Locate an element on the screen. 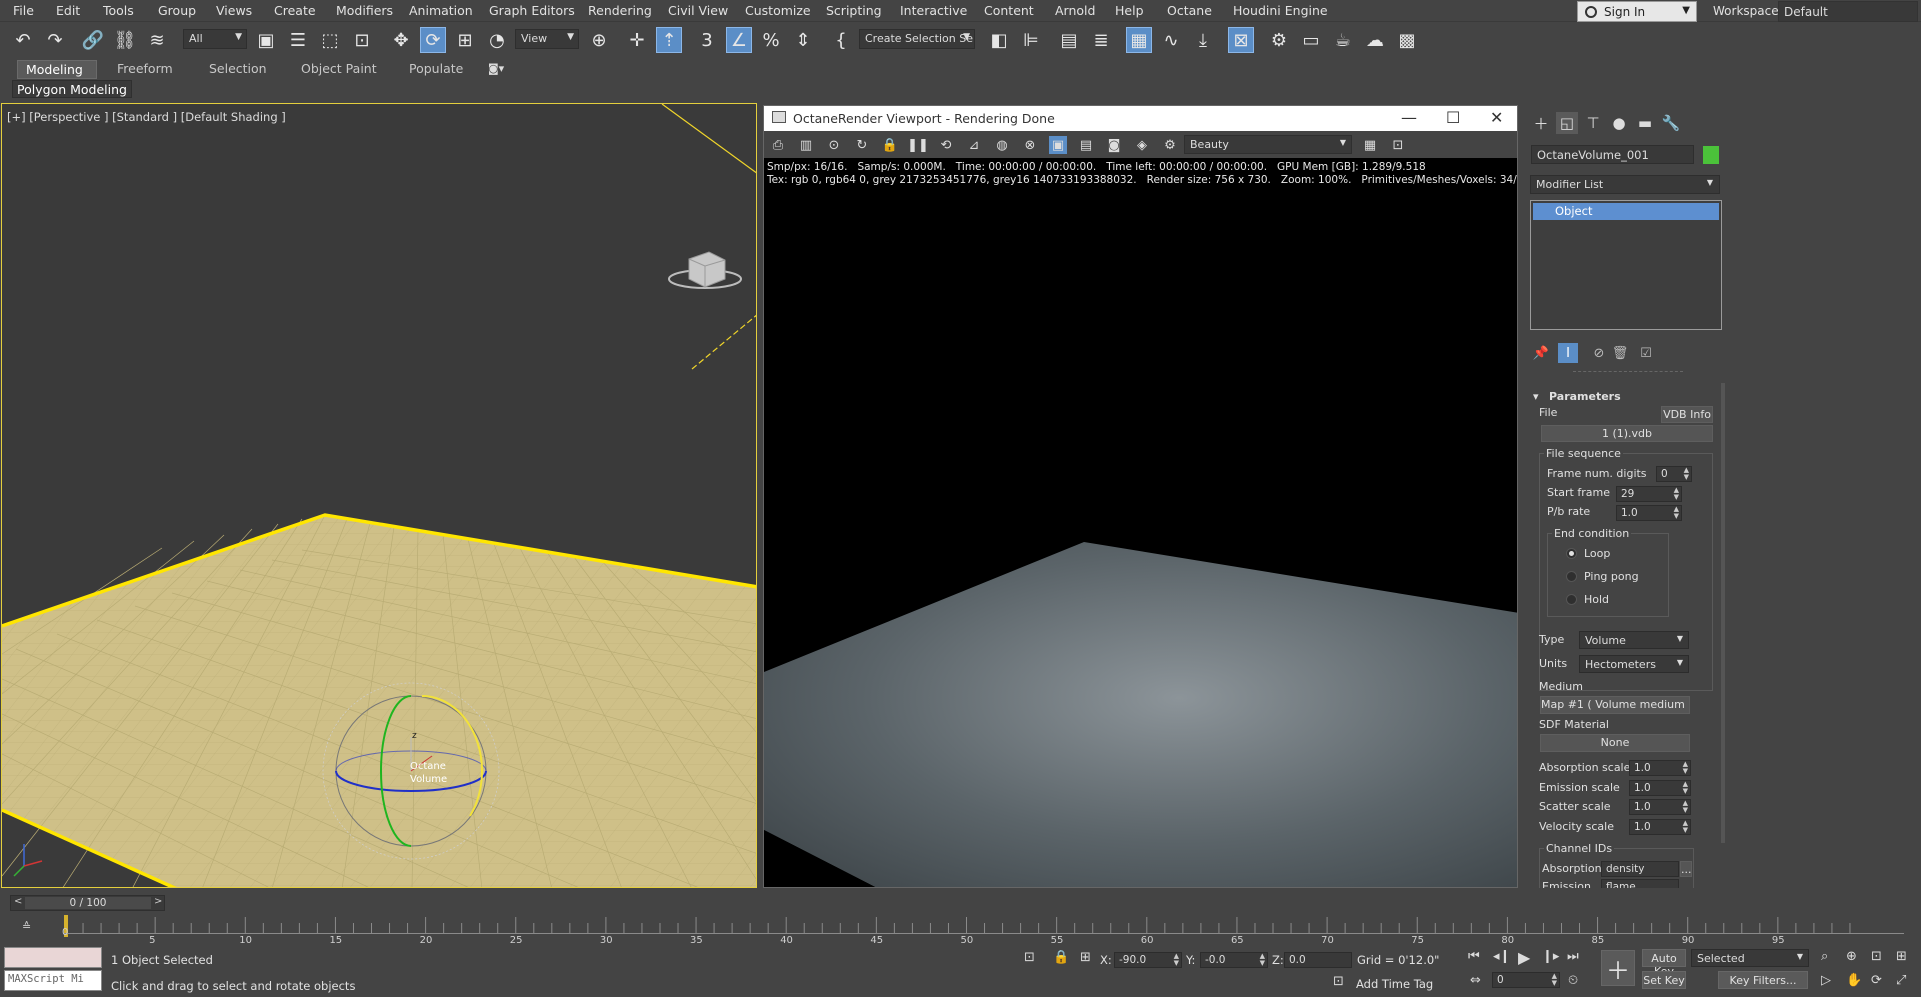 The width and height of the screenshot is (1921, 997). absorption-scale-spinner: 1.0 ▲ ▼ is located at coordinates (1660, 768).